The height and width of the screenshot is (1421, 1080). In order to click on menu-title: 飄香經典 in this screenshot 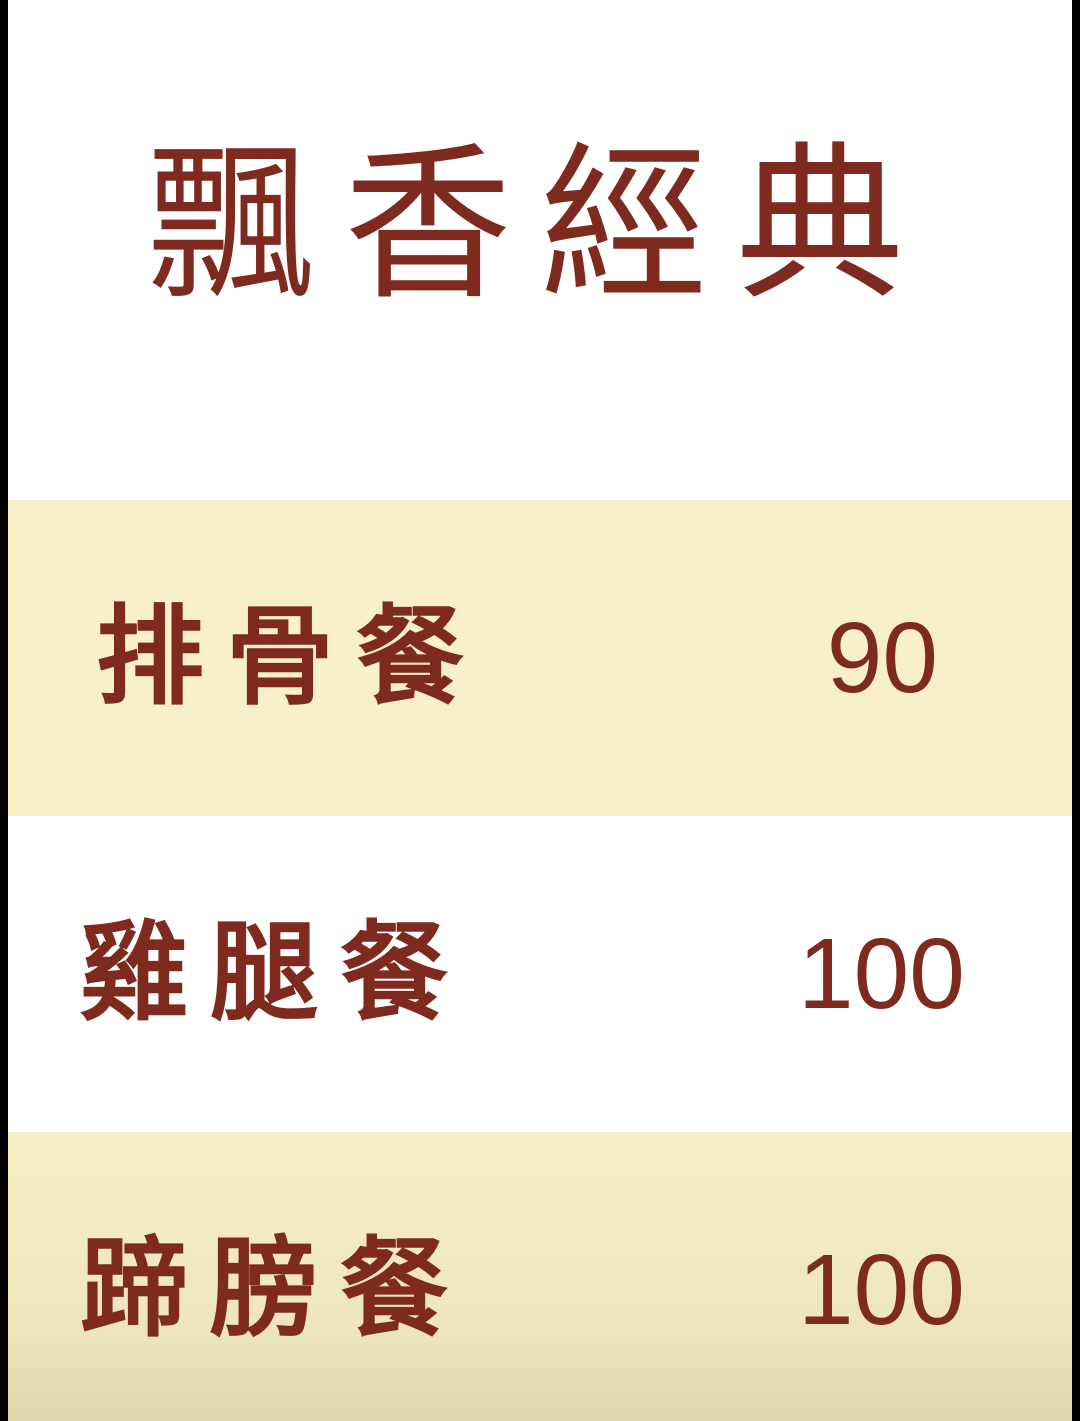, I will do `click(540, 225)`.